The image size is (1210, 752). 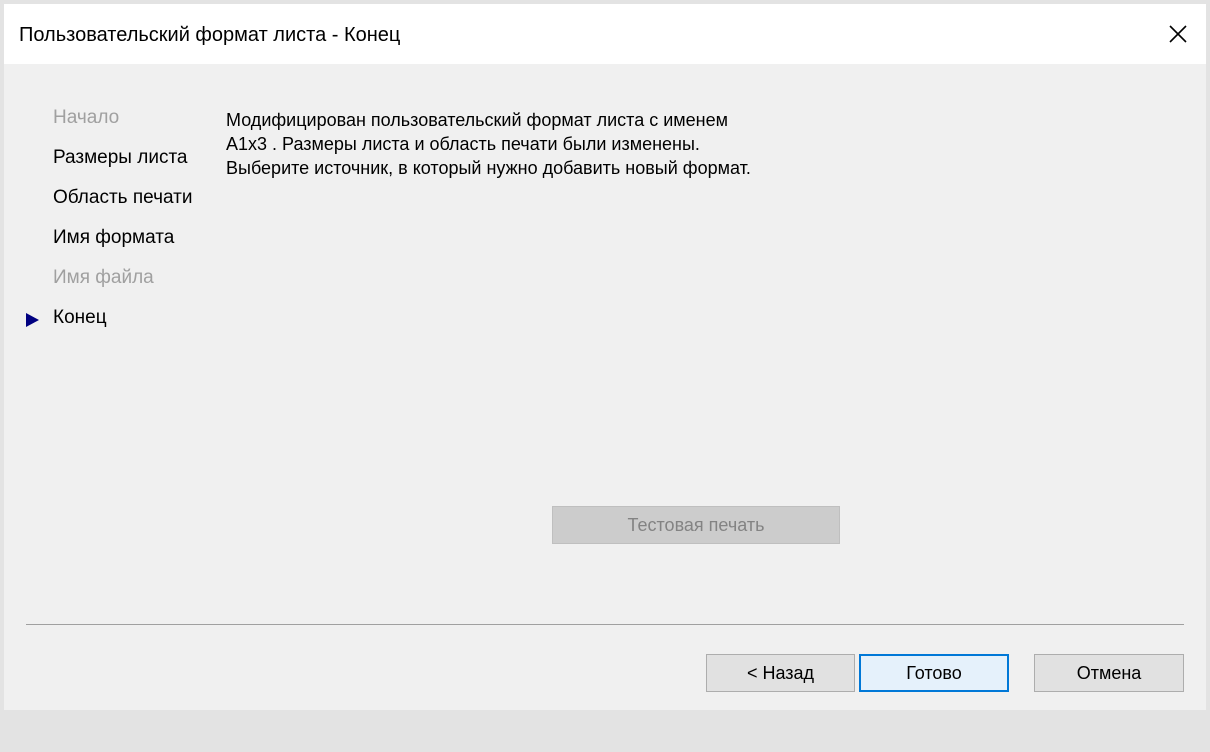 I want to click on title-bar: Пользовательский формат листа - Конец, so click(x=605, y=34).